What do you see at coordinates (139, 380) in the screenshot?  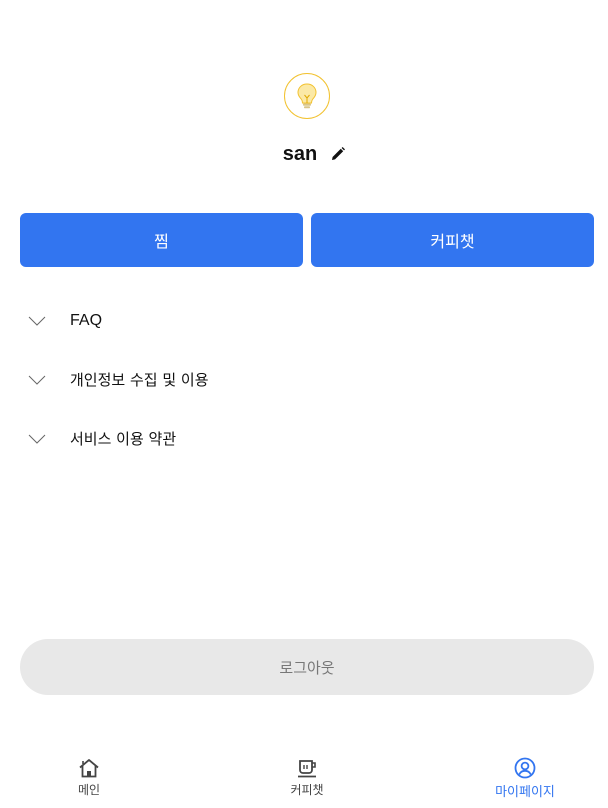 I see `accordion-item-label: 개인정보 수집 및 이용` at bounding box center [139, 380].